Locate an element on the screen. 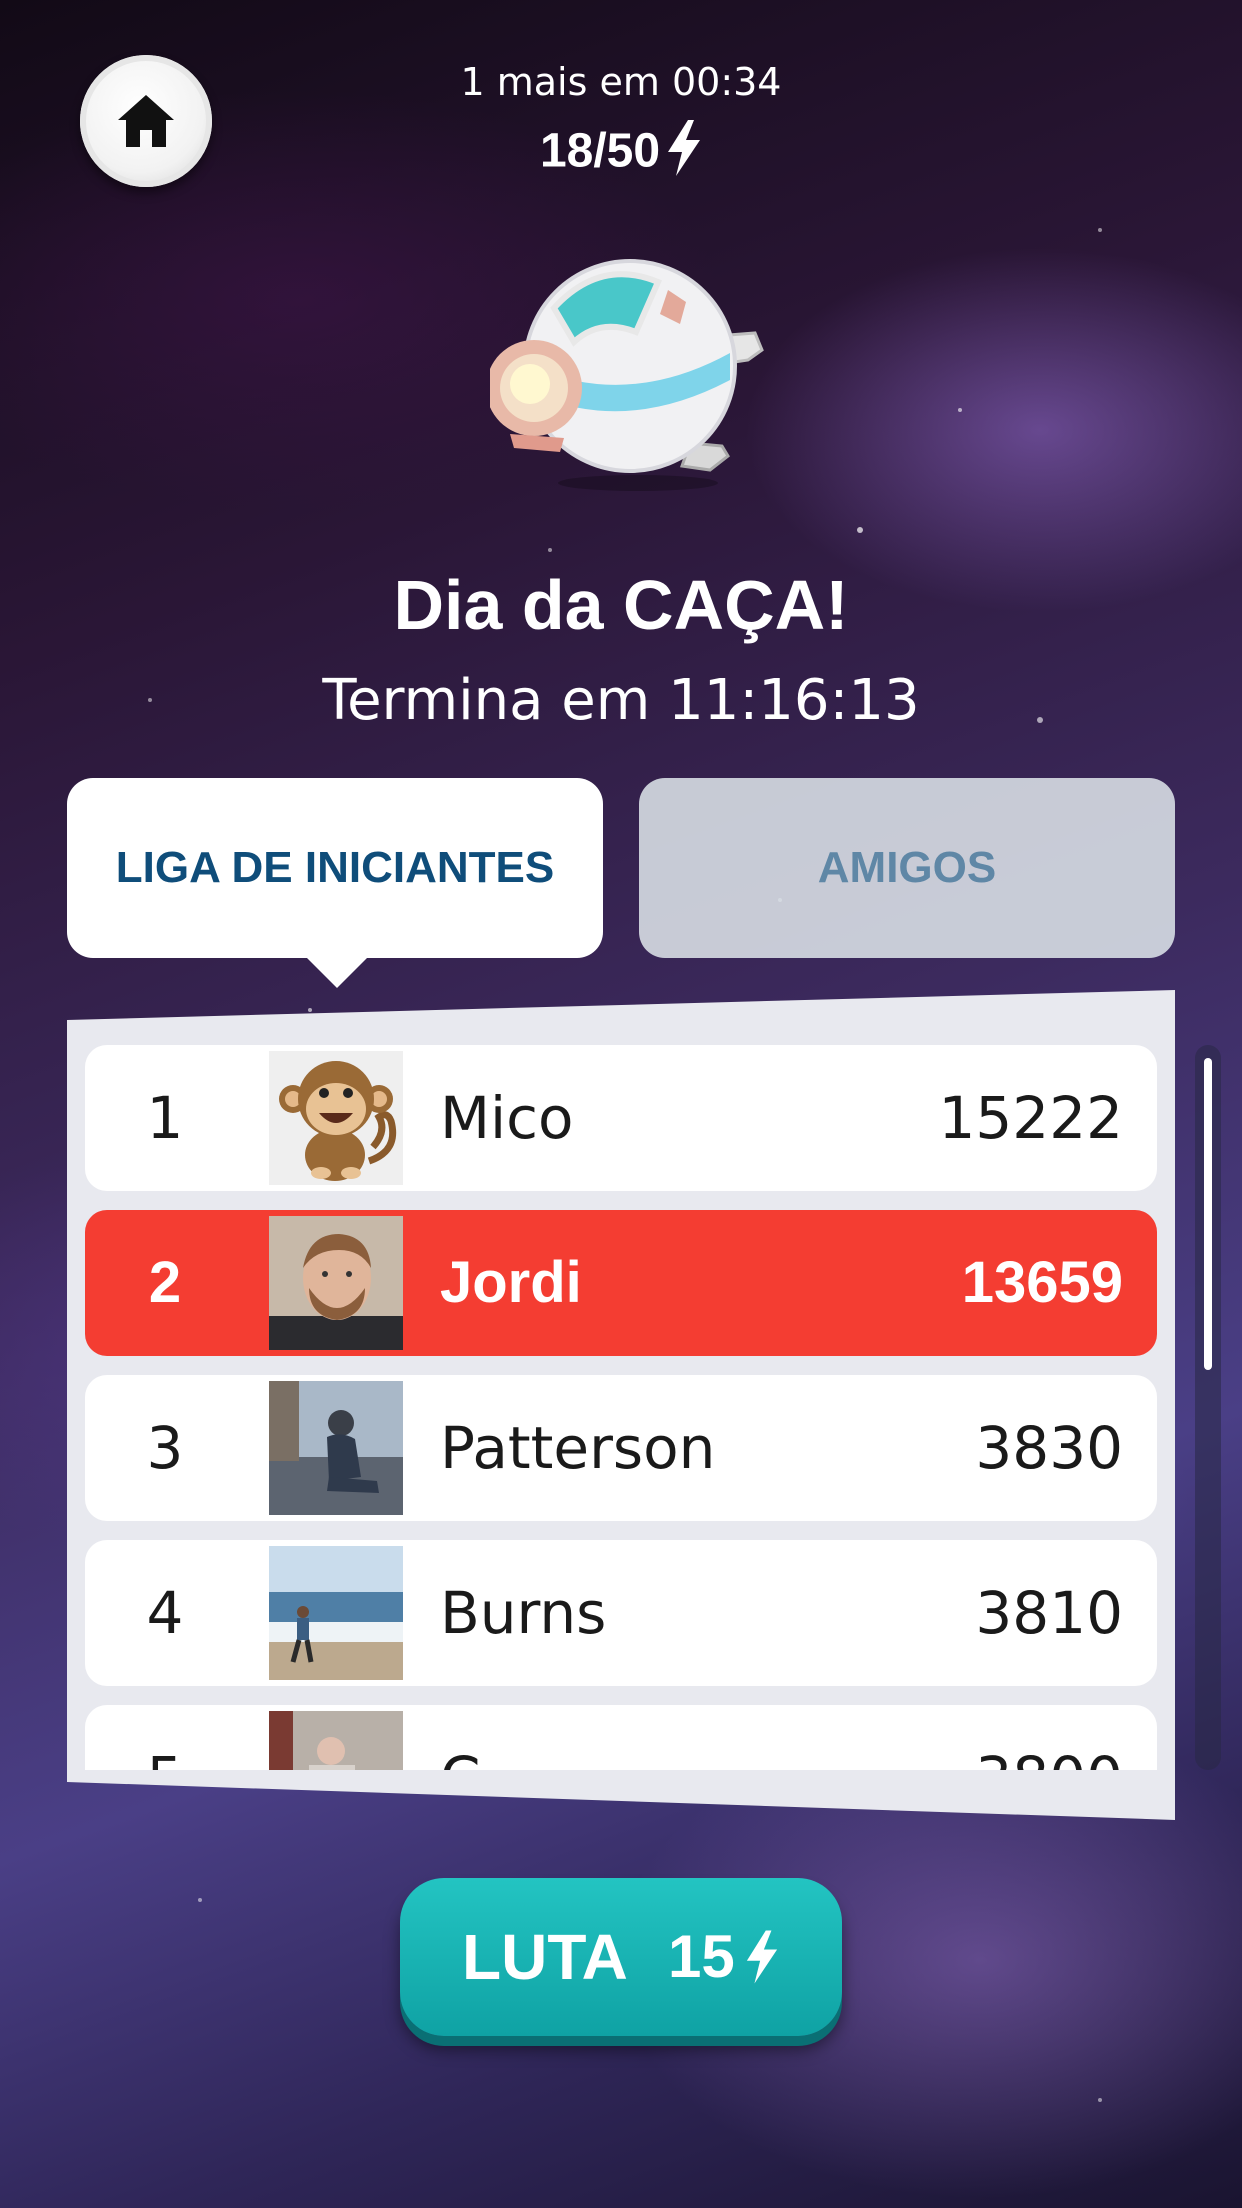 The image size is (1242, 2208). fight-button-label: LUTA is located at coordinates (545, 1957).